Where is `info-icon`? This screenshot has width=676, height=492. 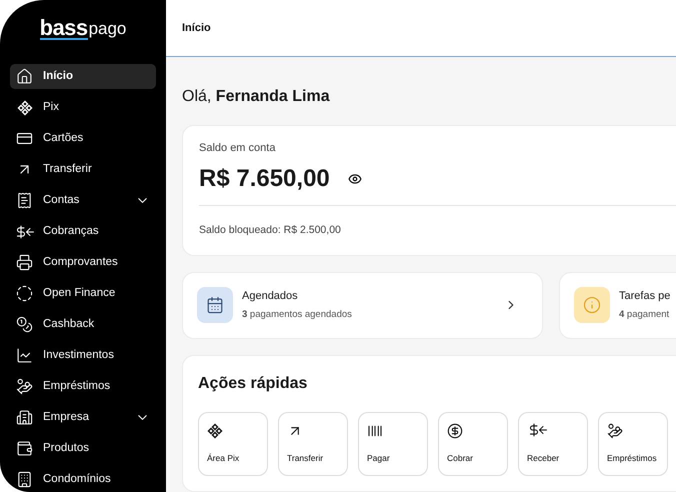
info-icon is located at coordinates (592, 305).